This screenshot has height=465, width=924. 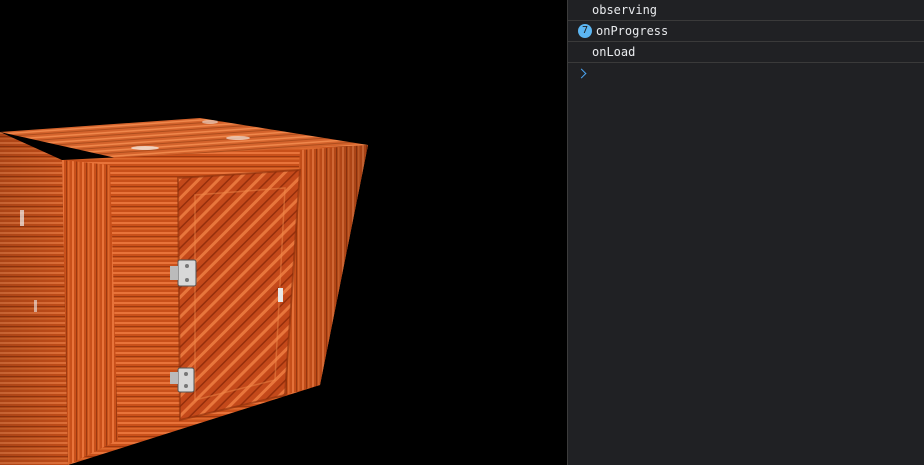 What do you see at coordinates (632, 31) in the screenshot?
I see `console-message-text: onProgress` at bounding box center [632, 31].